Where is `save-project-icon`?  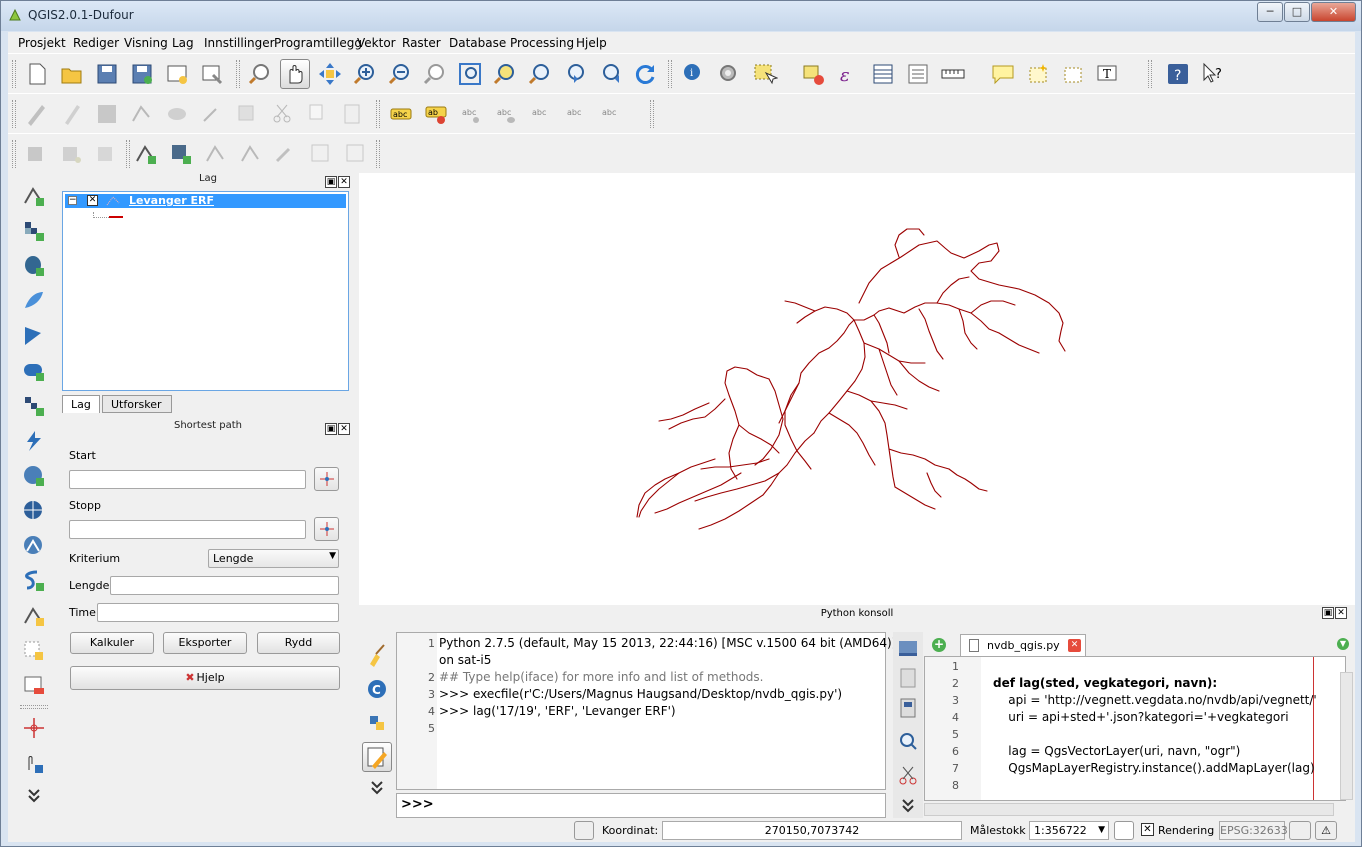 save-project-icon is located at coordinates (107, 74).